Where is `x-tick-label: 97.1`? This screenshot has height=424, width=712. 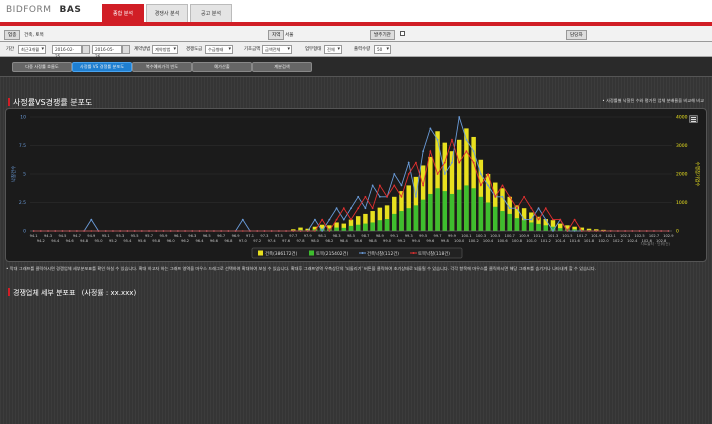
x-tick-label: 97.1 is located at coordinates (250, 236).